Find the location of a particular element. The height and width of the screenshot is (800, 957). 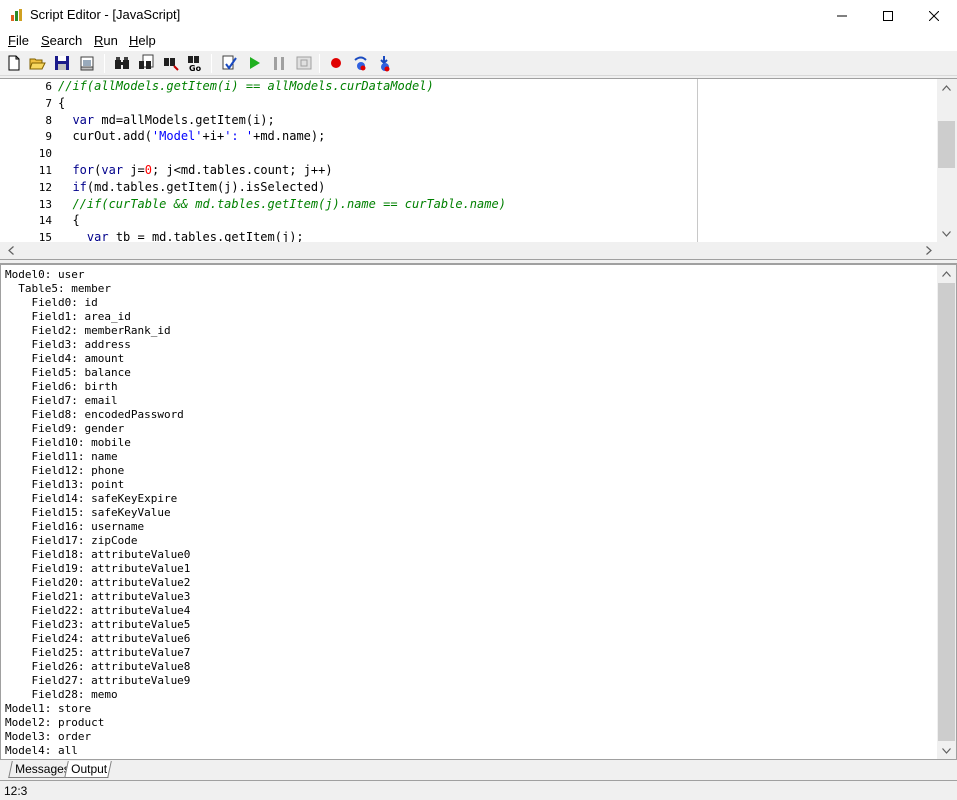

run-icon is located at coordinates (254, 63).